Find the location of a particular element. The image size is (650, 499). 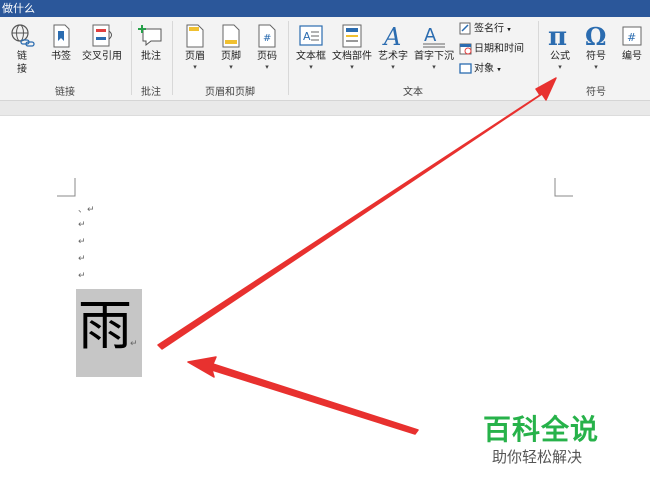

watermark-slogan: 助你轻松解决 is located at coordinates (537, 457).